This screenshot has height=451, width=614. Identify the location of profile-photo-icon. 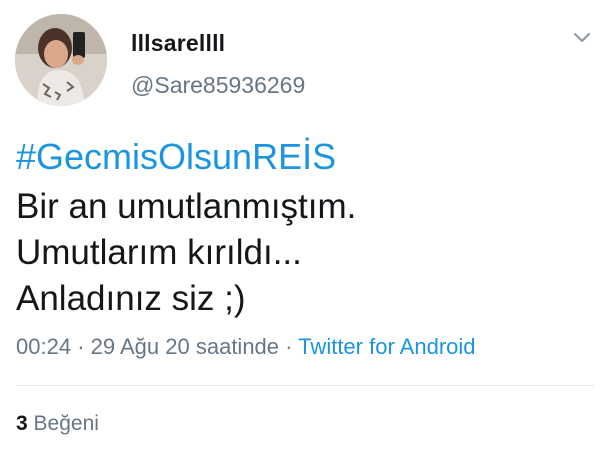
(61, 60).